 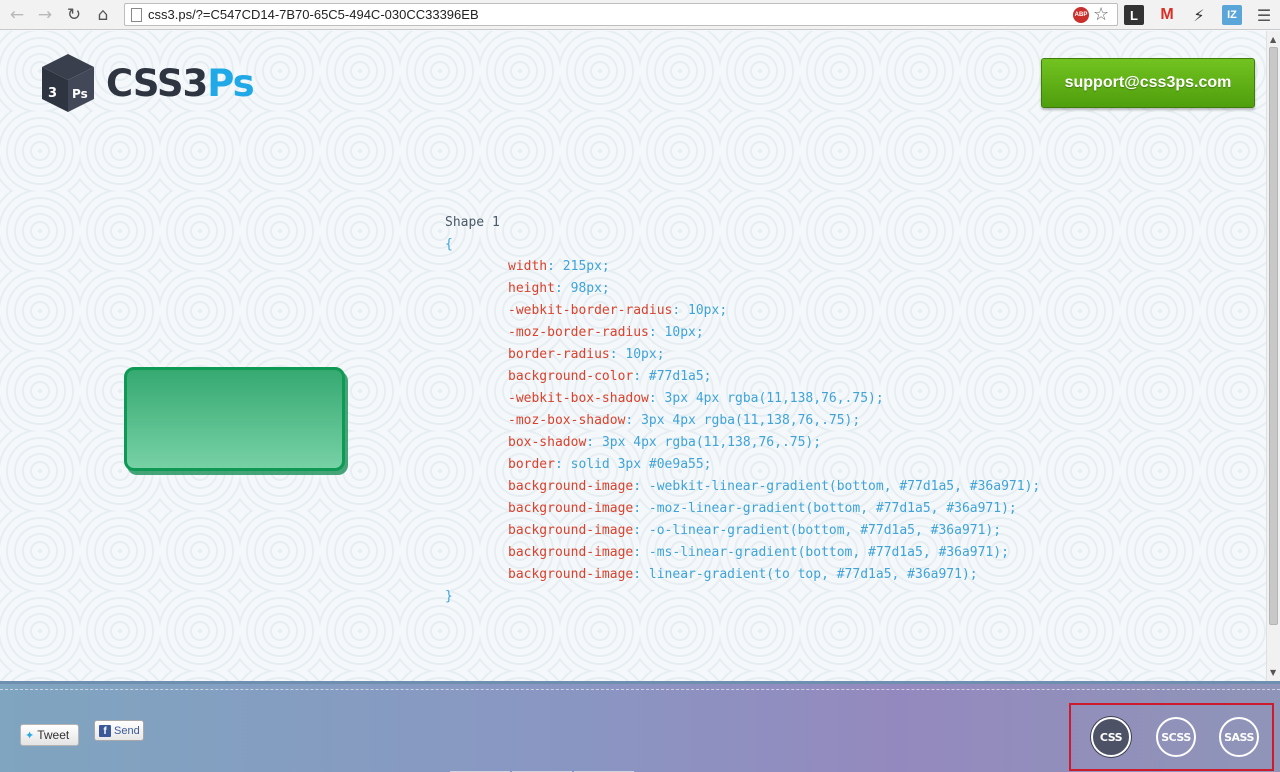 What do you see at coordinates (103, 15) in the screenshot?
I see `home-icon: ⌂` at bounding box center [103, 15].